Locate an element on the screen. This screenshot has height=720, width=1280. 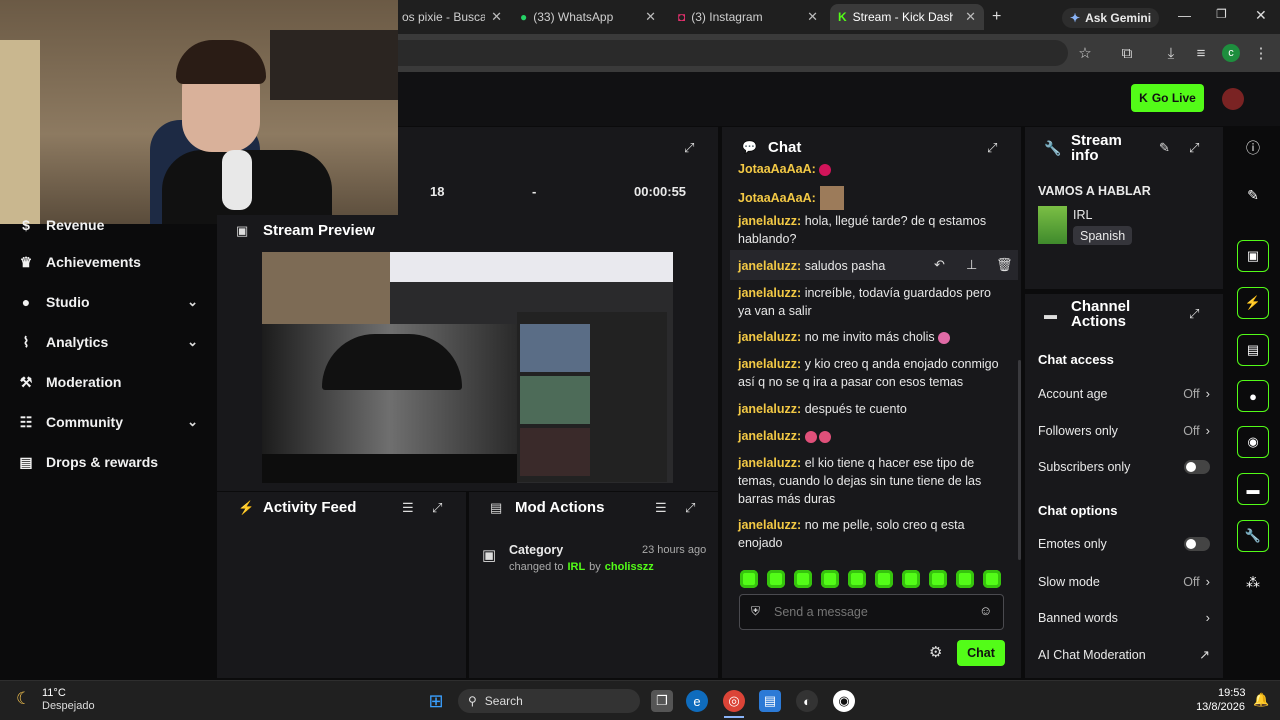
tab-instagram: ◘ (3) Instagram ✕ is located at coordinates (748, 17).